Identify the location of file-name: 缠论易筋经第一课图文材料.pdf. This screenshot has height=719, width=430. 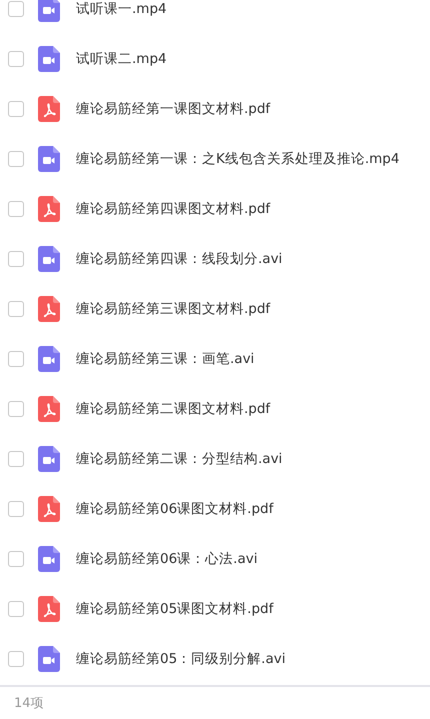
(173, 109).